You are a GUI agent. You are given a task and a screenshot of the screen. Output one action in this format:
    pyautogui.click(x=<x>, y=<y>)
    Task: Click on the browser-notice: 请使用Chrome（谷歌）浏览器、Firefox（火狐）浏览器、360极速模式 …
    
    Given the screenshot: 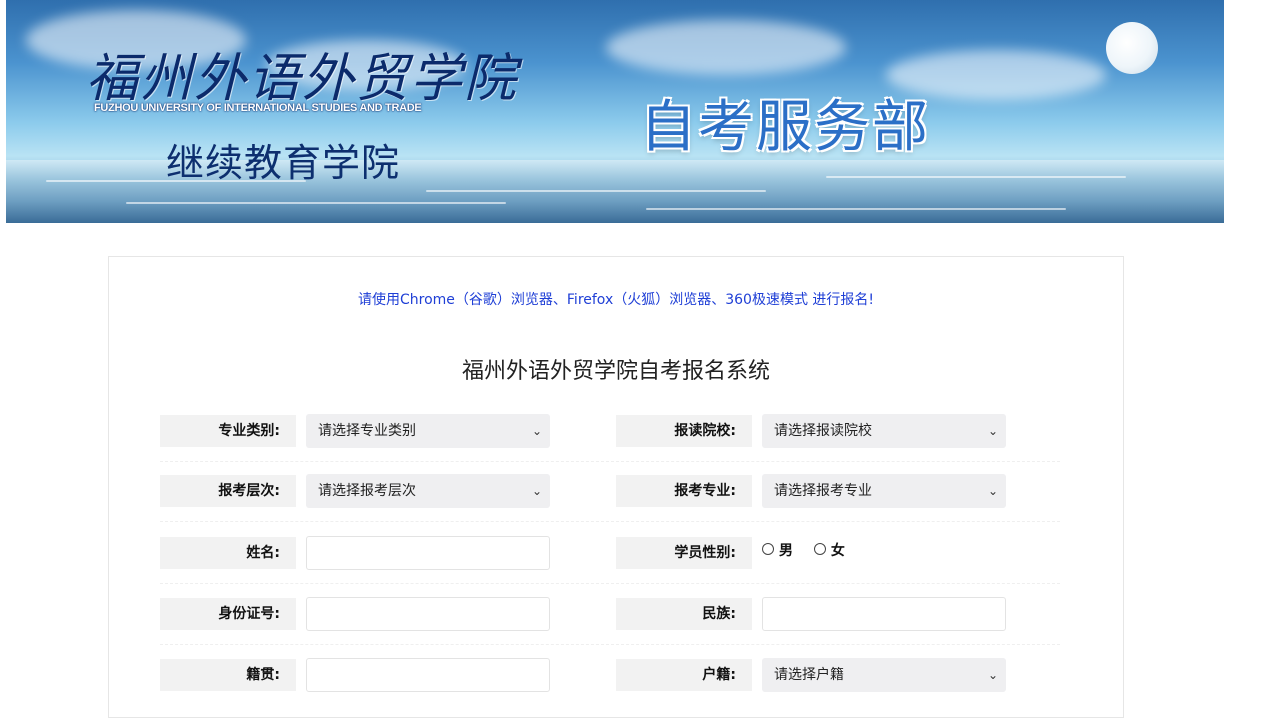 What is the action you would take?
    pyautogui.click(x=616, y=300)
    